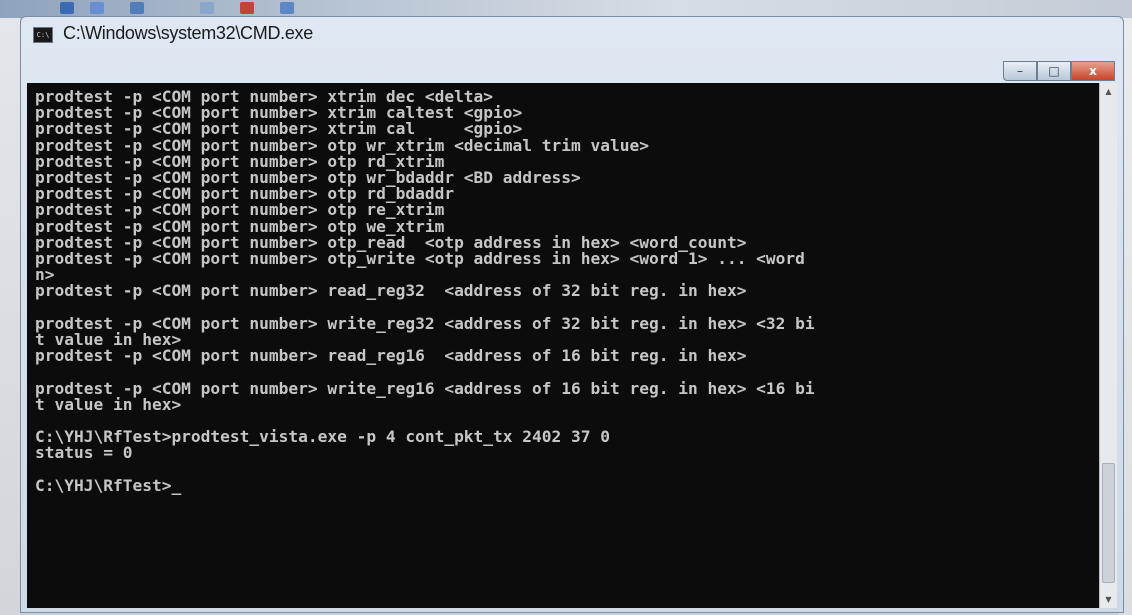 Image resolution: width=1132 pixels, height=615 pixels. Describe the element at coordinates (1108, 91) in the screenshot. I see `scroll-up-icon: ▲` at that location.